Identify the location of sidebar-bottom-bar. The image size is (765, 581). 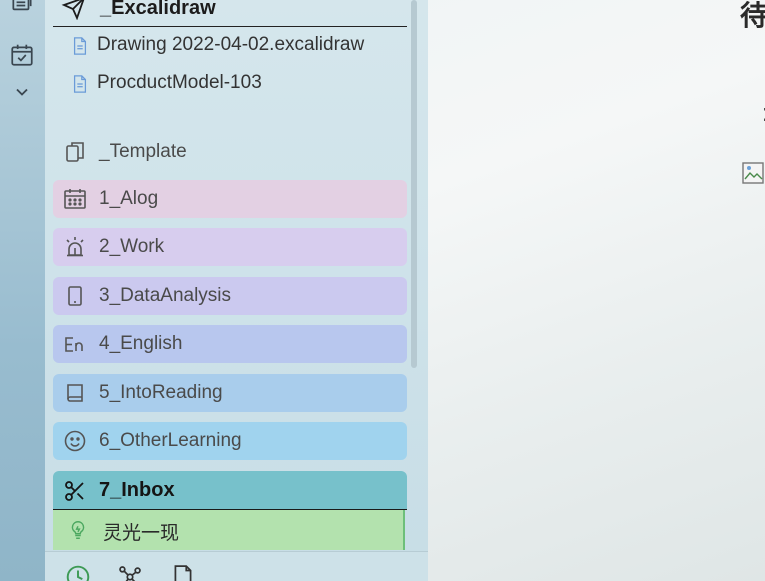
(236, 566).